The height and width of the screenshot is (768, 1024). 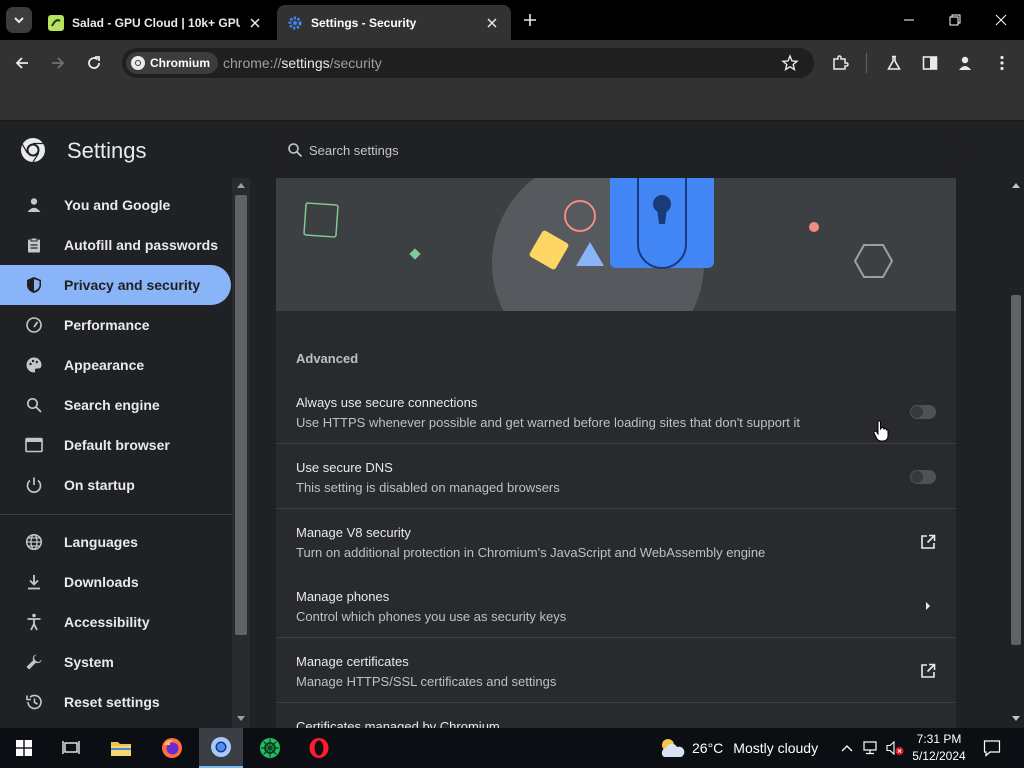 I want to click on plus-icon, so click(x=530, y=20).